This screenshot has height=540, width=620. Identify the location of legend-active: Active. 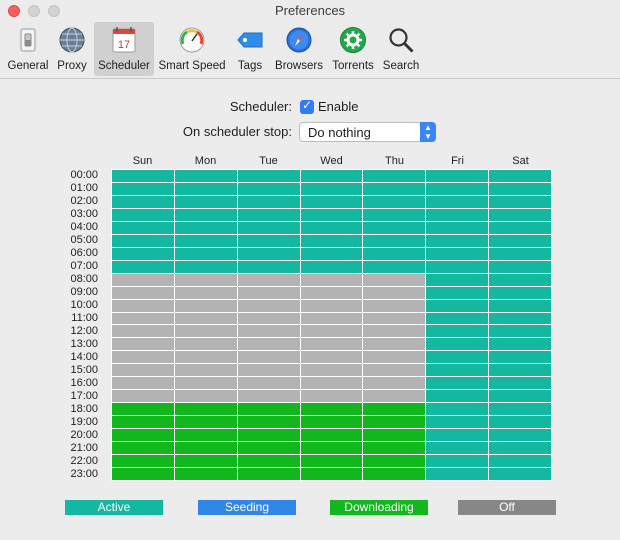
(114, 507).